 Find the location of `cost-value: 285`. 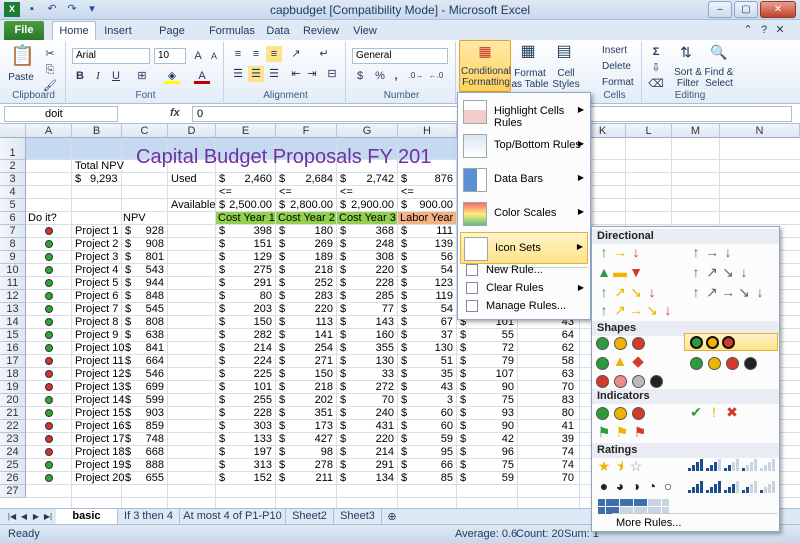

cost-value: 285 is located at coordinates (365, 296).